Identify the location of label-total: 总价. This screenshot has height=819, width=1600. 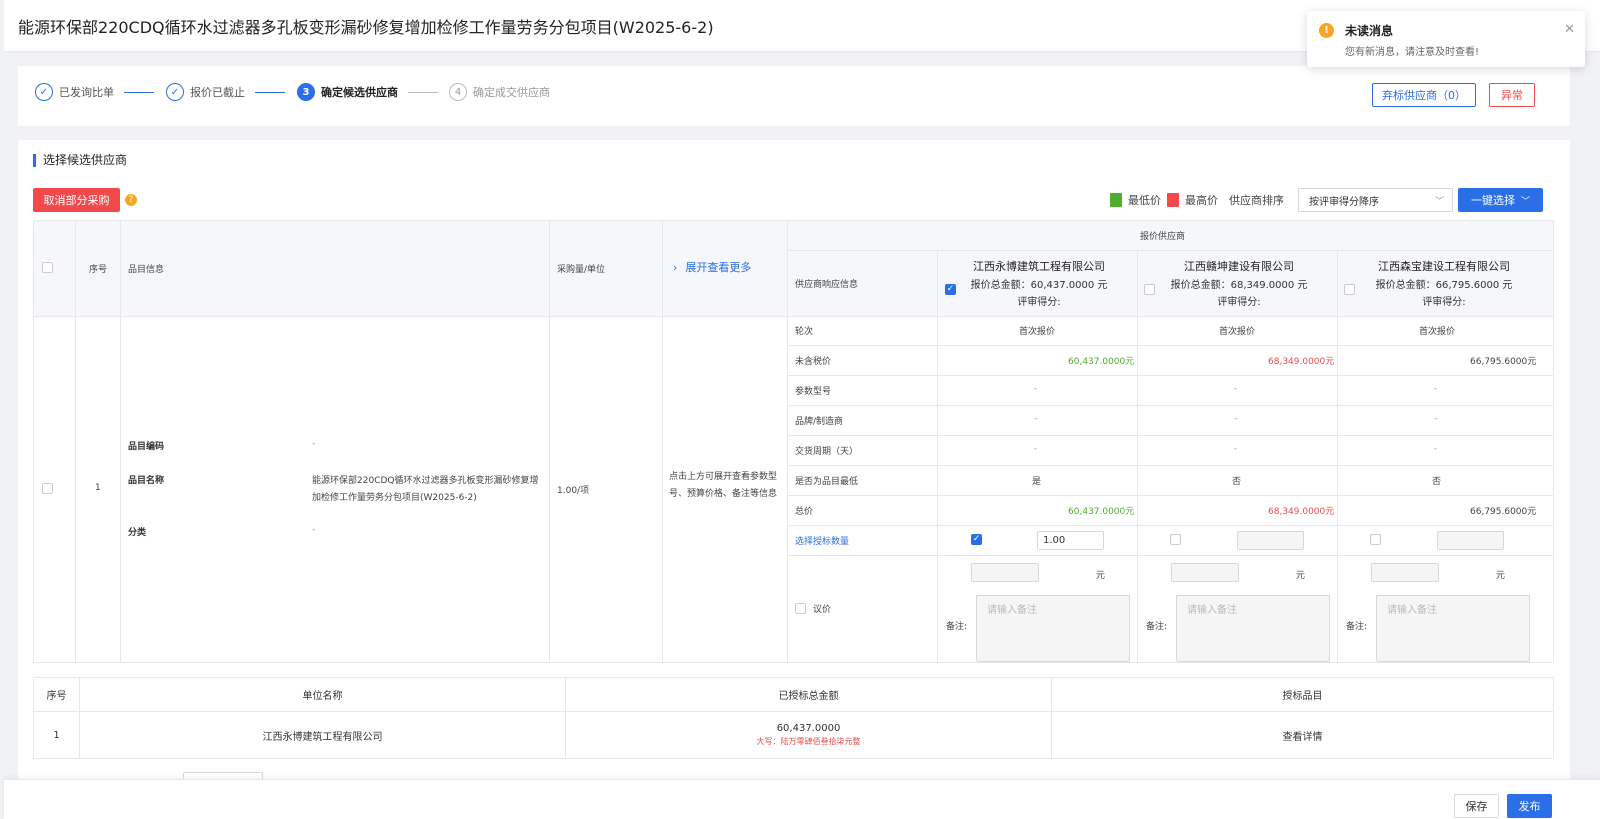
(804, 512).